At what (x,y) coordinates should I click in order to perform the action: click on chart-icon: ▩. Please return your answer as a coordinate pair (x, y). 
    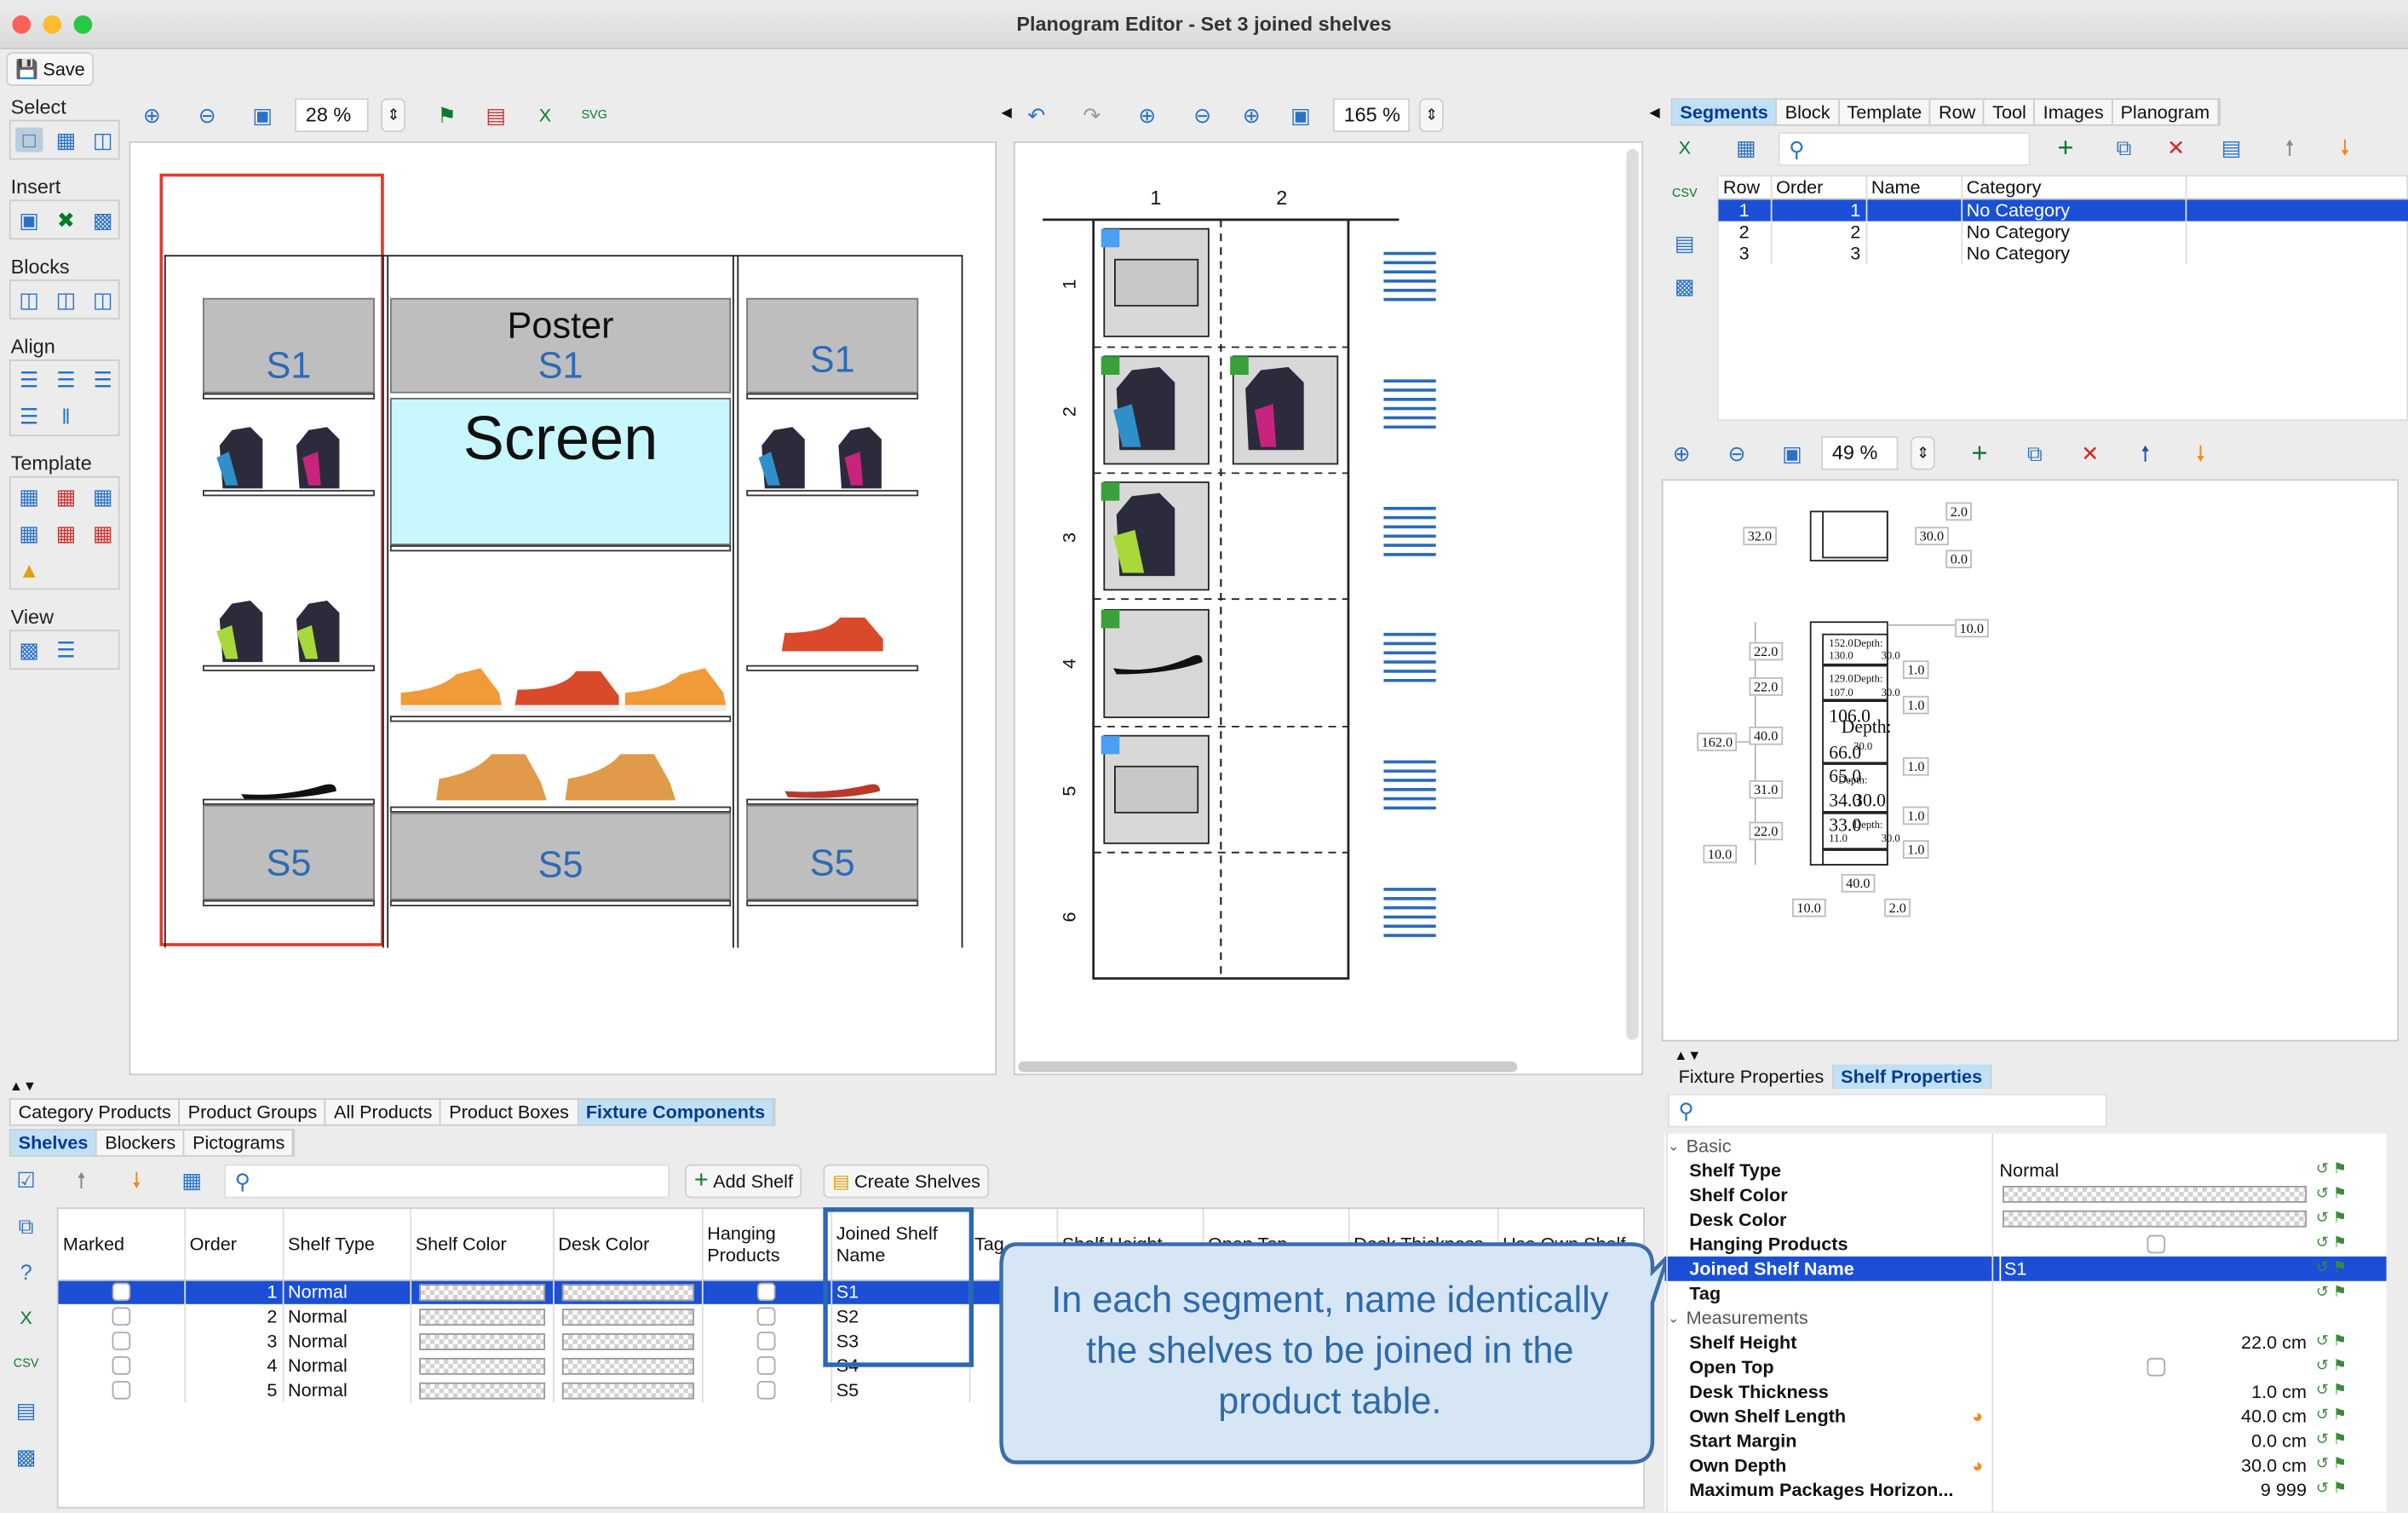
    Looking at the image, I should click on (1684, 285).